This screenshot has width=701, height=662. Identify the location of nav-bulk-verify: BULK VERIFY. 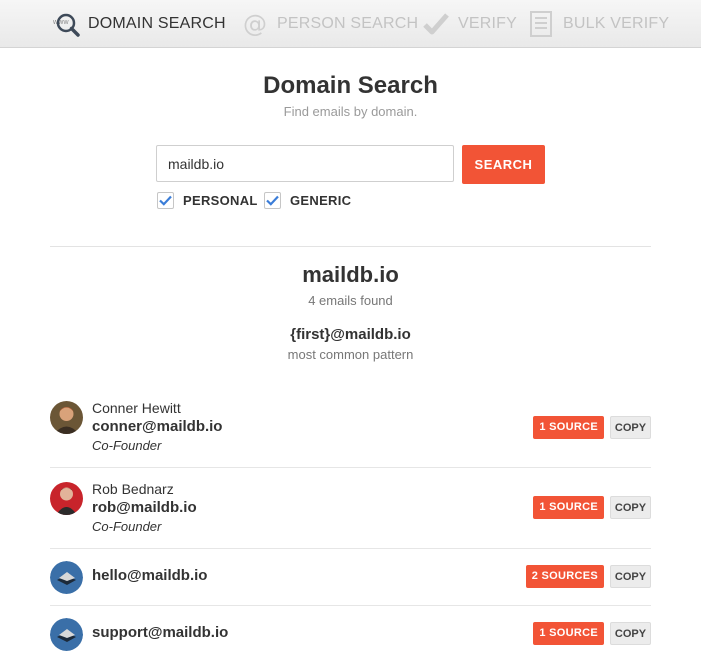
(598, 23).